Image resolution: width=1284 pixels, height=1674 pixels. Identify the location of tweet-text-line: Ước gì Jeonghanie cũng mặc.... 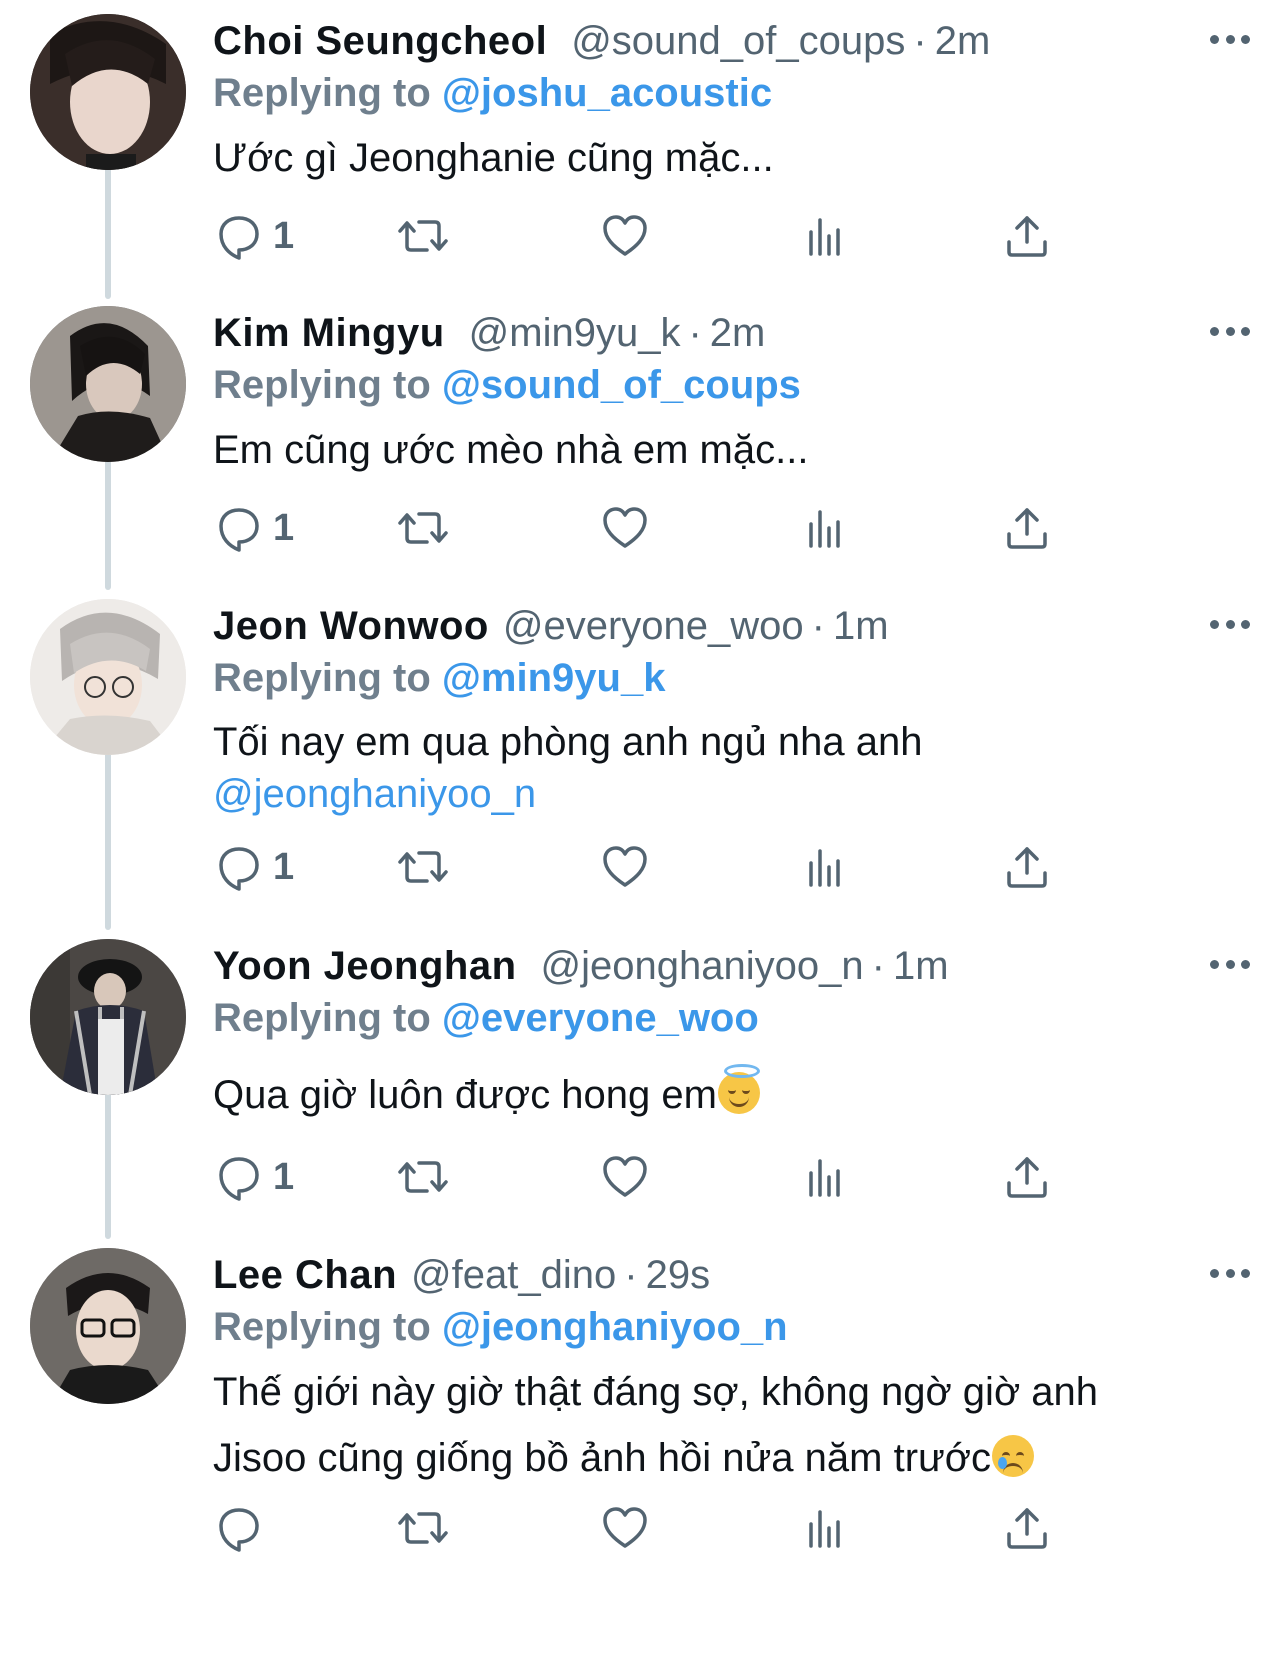
(493, 158).